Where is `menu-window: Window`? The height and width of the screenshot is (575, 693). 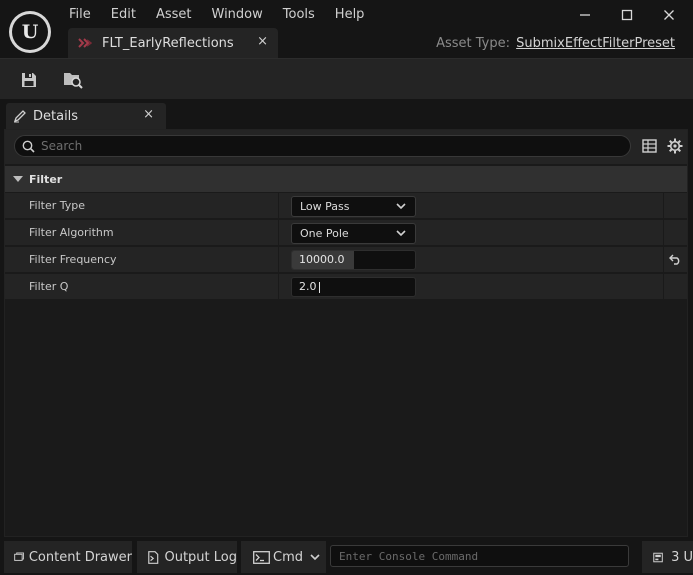 menu-window: Window is located at coordinates (237, 15).